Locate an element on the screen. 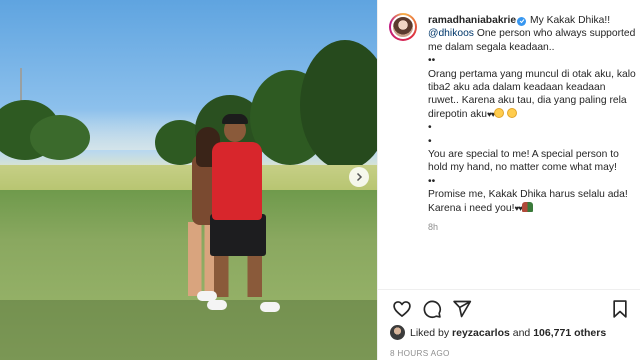 The height and width of the screenshot is (360, 640). comment-bubble-icon is located at coordinates (432, 309).